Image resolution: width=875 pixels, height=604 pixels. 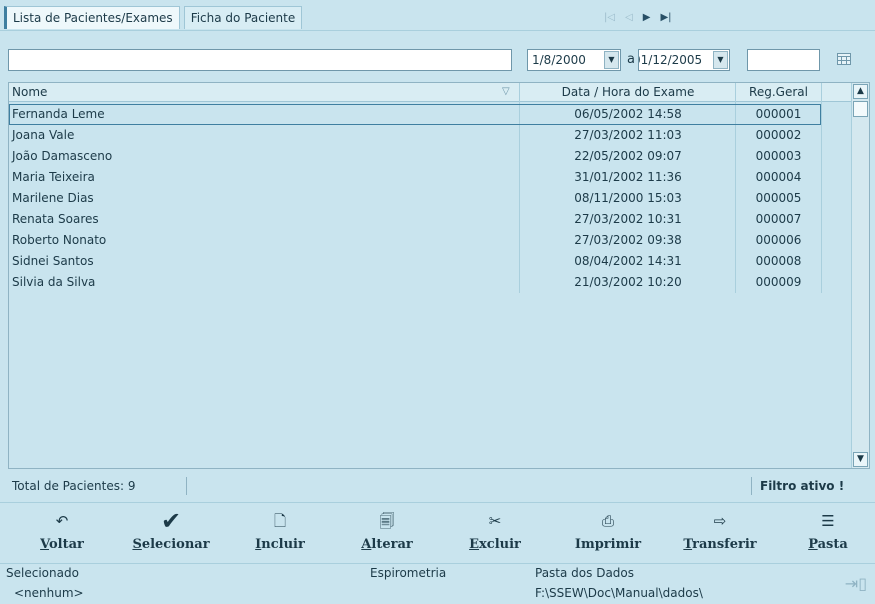 I want to click on alterar-button: 🗐 Alterar, so click(x=387, y=535).